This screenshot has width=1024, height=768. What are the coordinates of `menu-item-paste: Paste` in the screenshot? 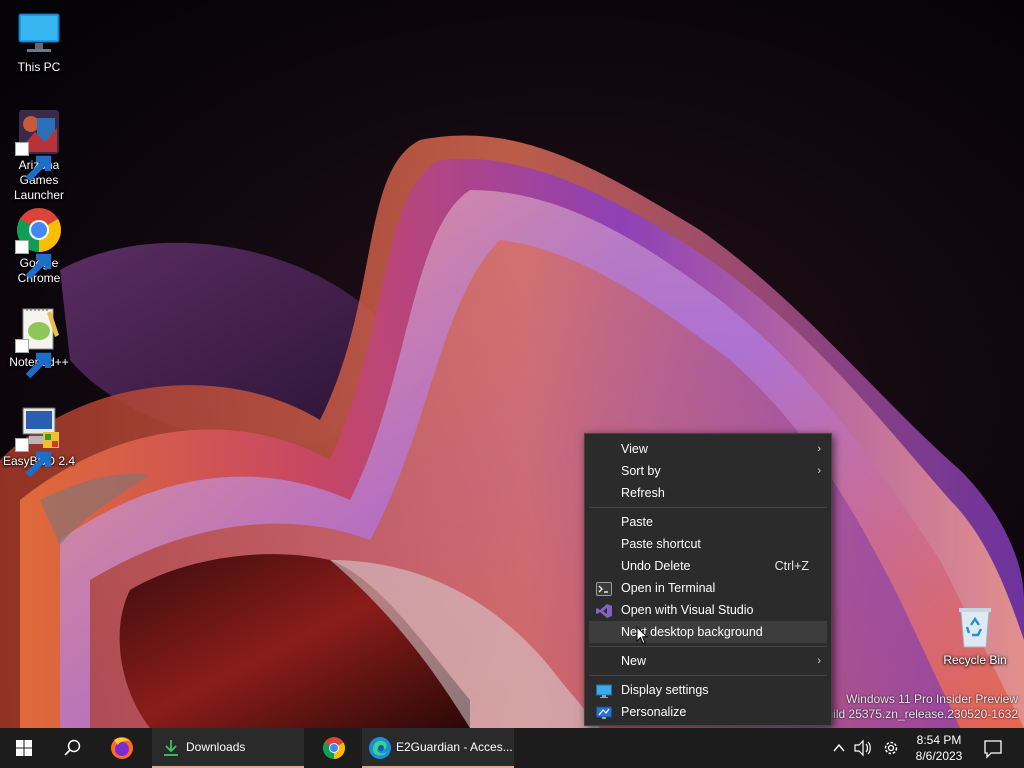 It's located at (708, 522).